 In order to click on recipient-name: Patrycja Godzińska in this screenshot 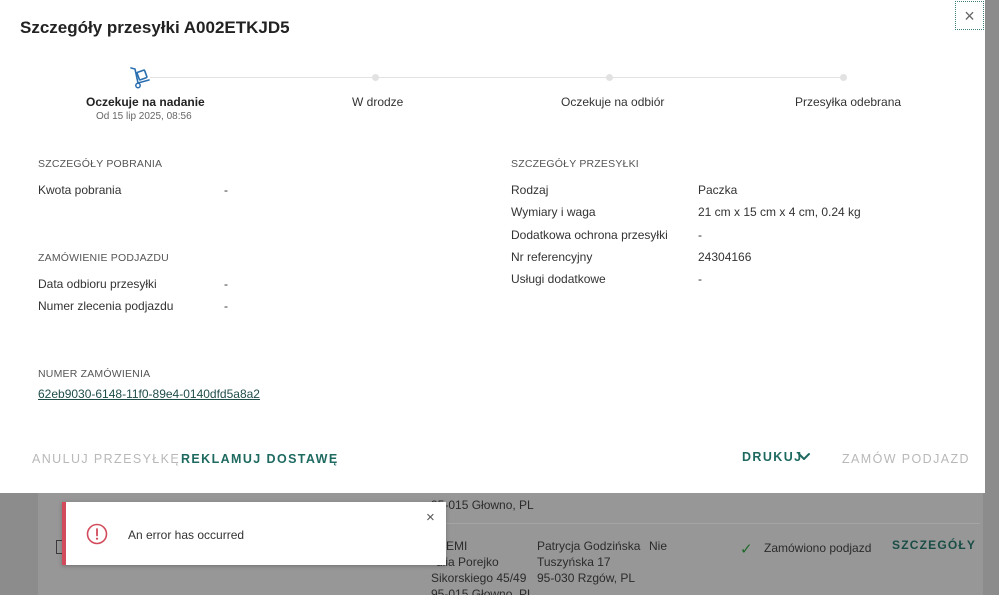, I will do `click(589, 546)`.